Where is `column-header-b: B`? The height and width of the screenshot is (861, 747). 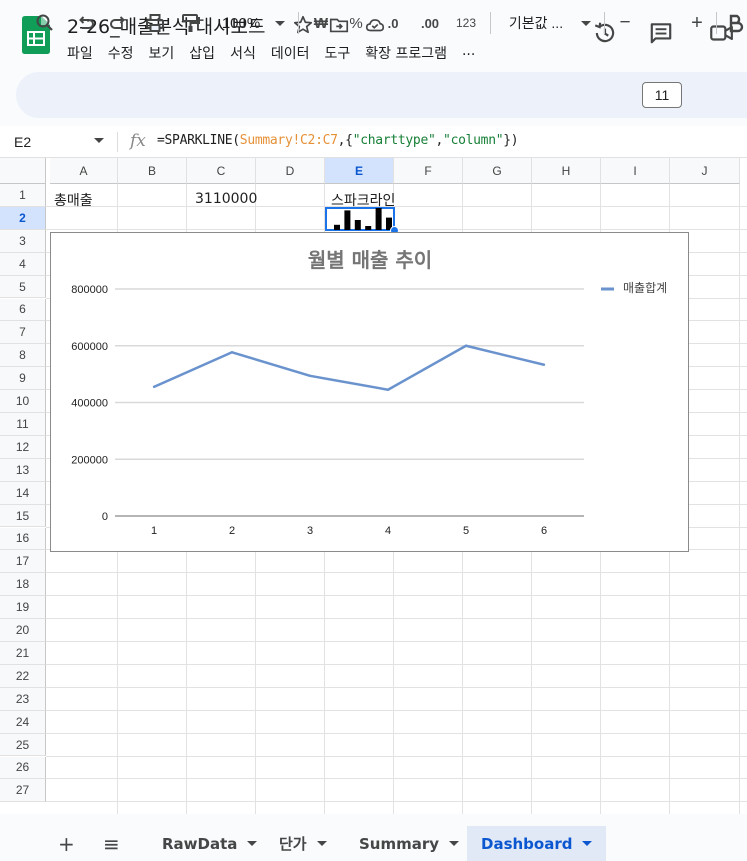
column-header-b: B is located at coordinates (152, 171).